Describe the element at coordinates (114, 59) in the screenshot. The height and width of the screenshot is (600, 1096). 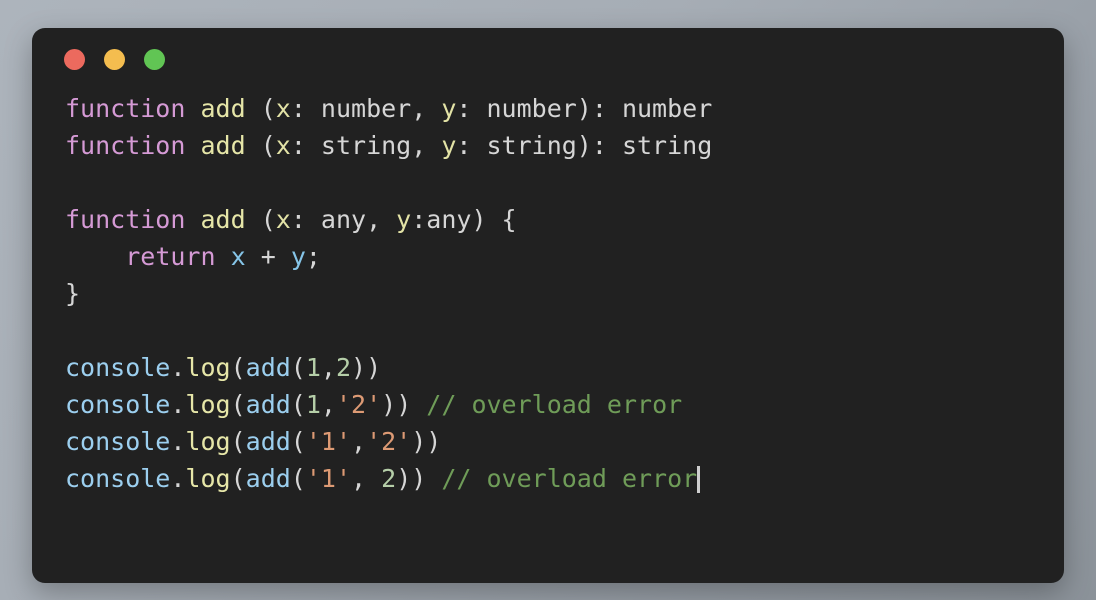
I see `minimize-button` at that location.